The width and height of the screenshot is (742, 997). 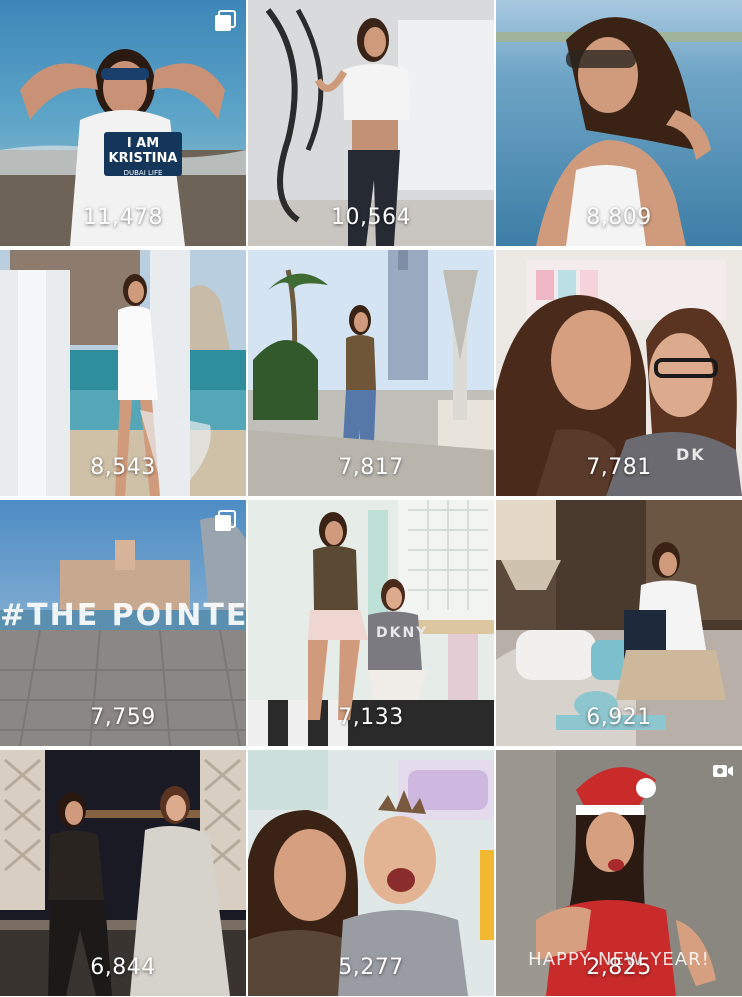 What do you see at coordinates (619, 217) in the screenshot?
I see `like-count: 8,809` at bounding box center [619, 217].